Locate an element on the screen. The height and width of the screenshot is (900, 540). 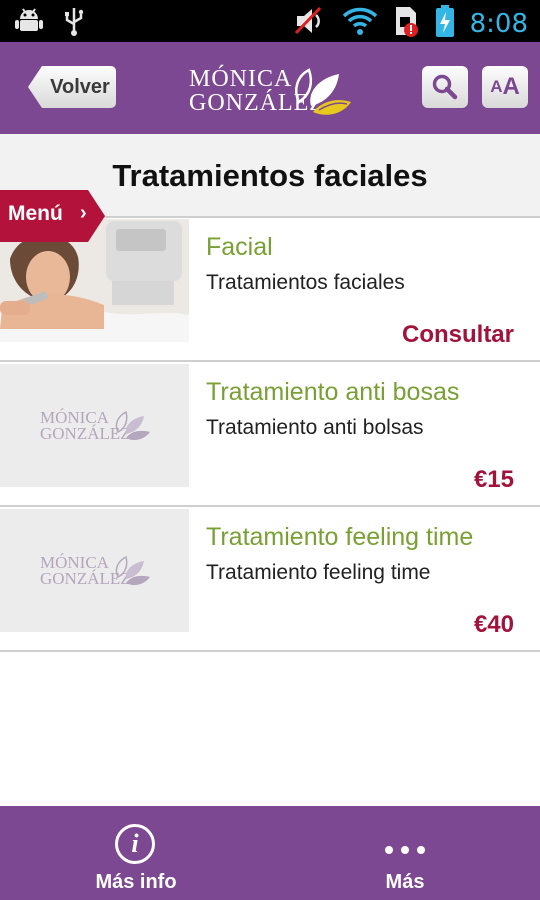
mute-icon is located at coordinates (311, 23).